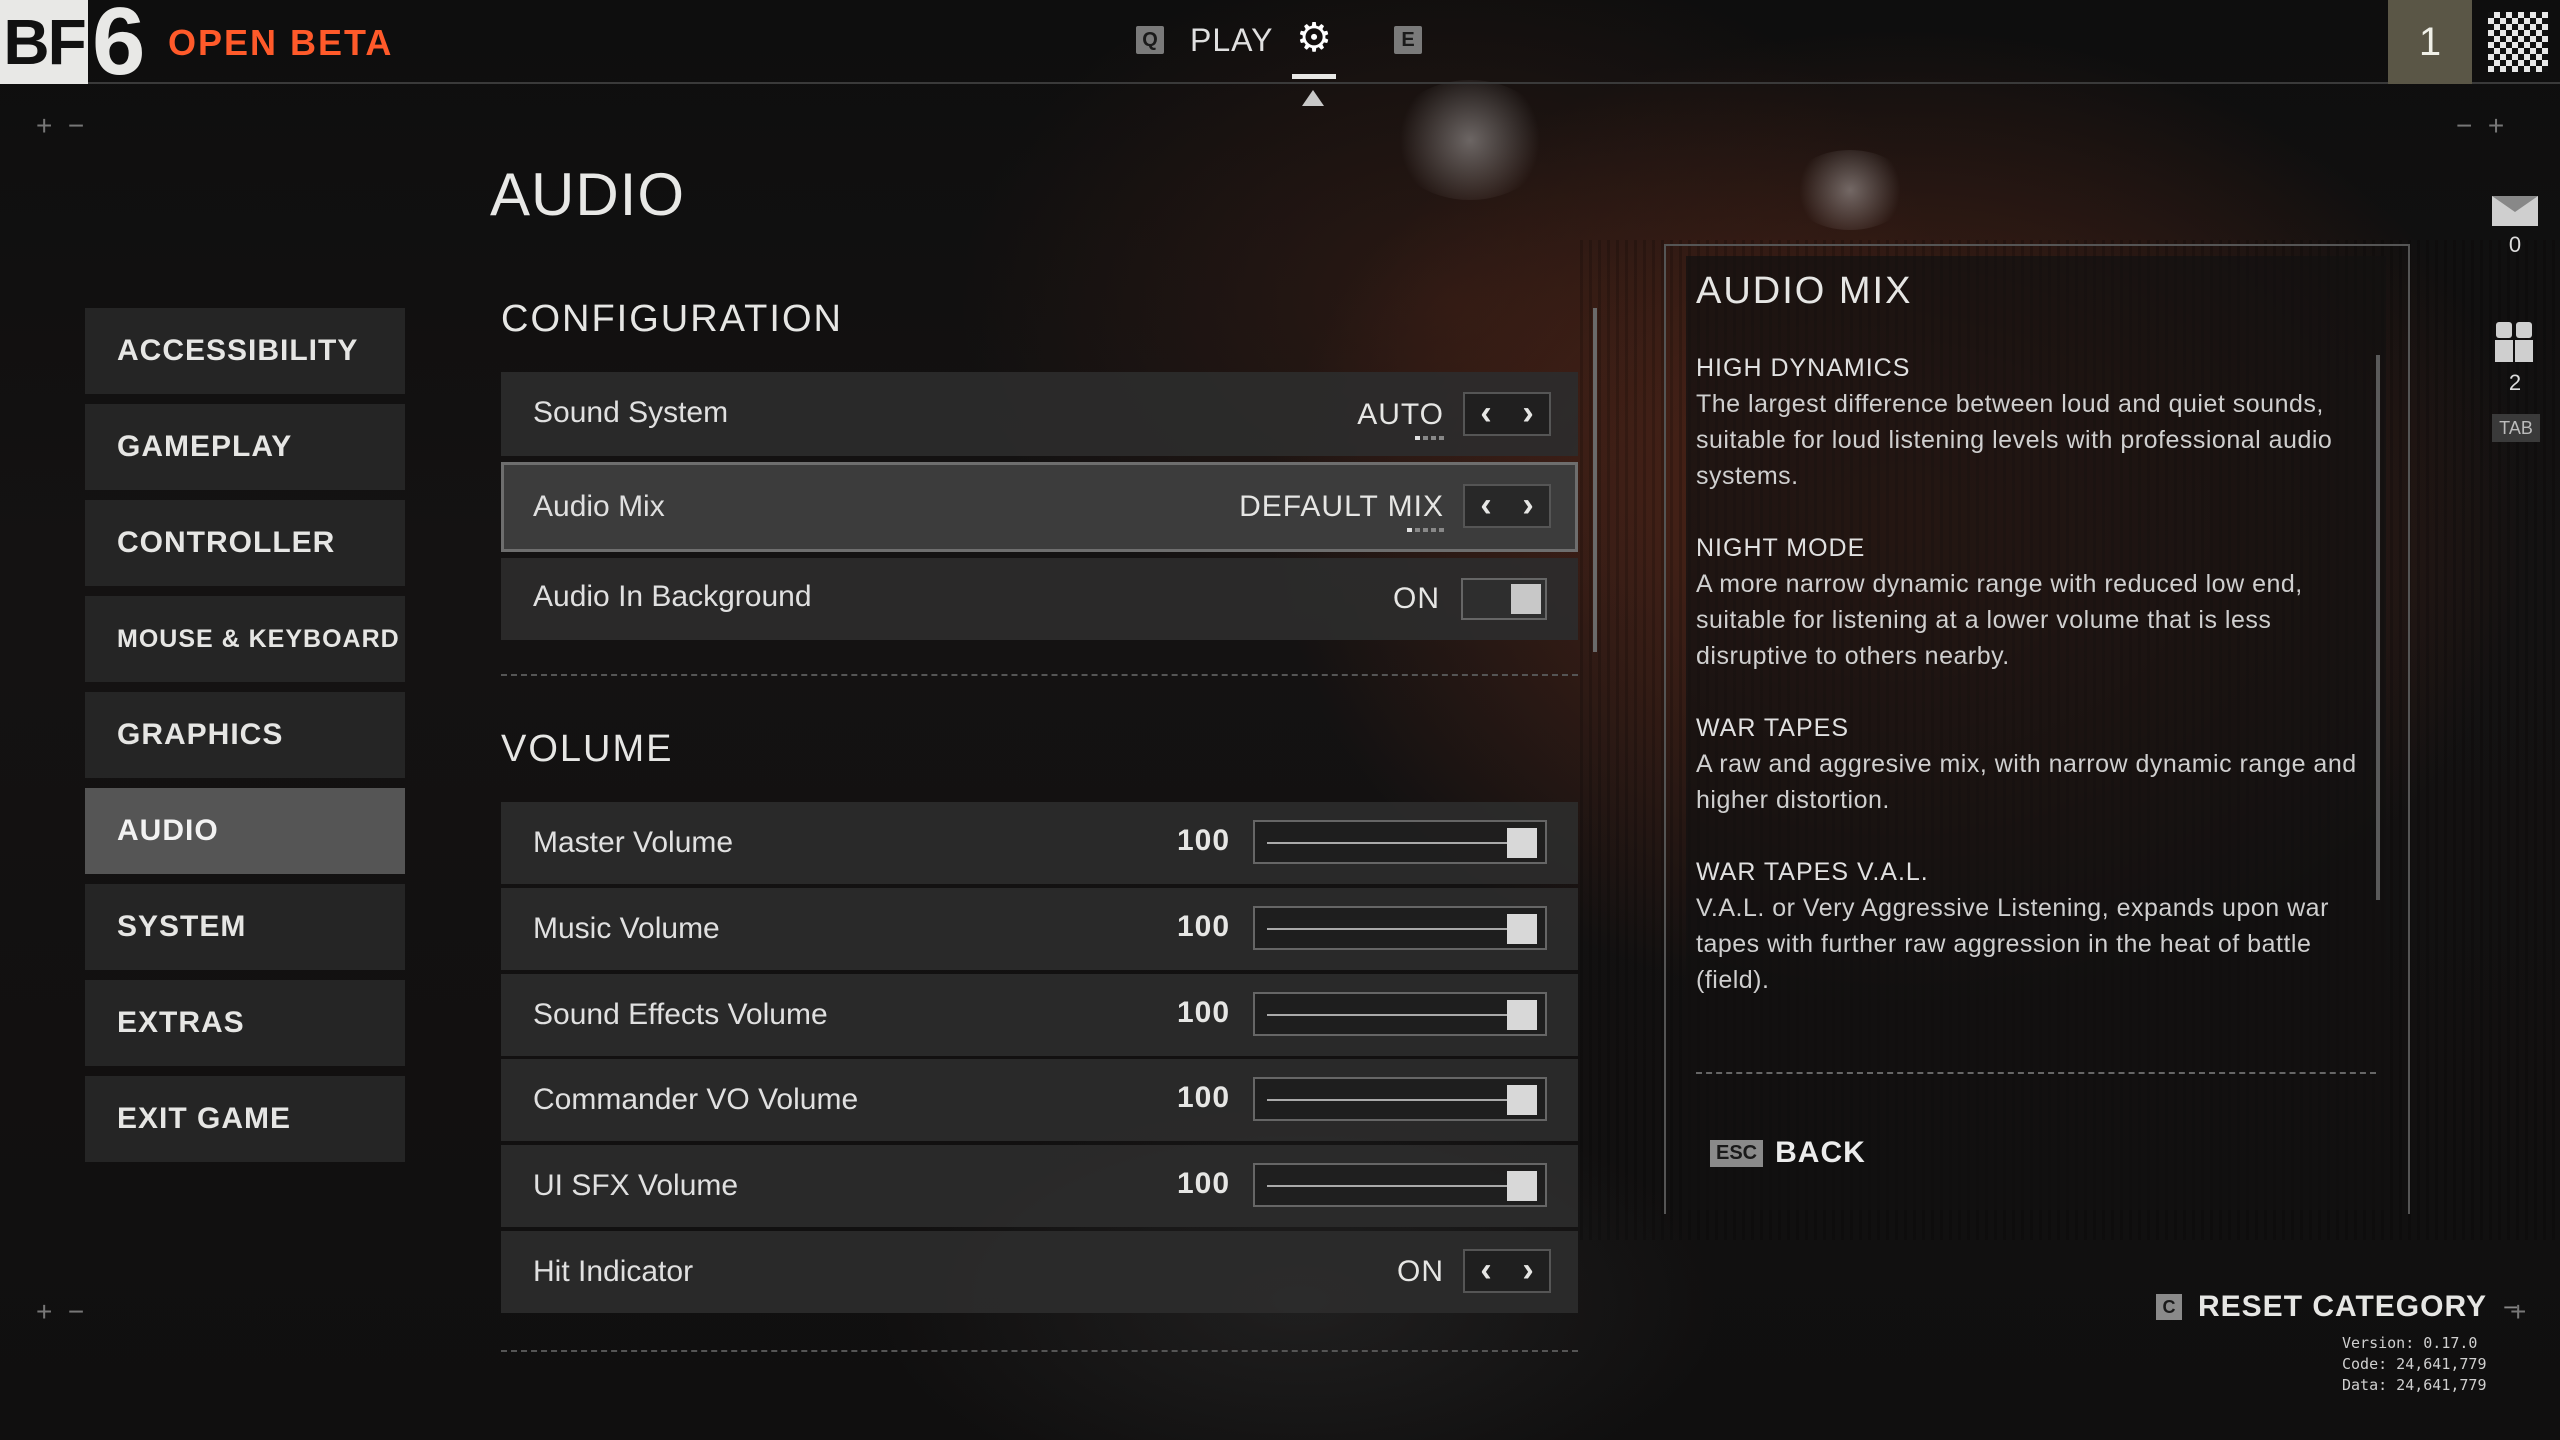 The image size is (2560, 1440). I want to click on sound-effects-volume-slider, so click(1400, 1014).